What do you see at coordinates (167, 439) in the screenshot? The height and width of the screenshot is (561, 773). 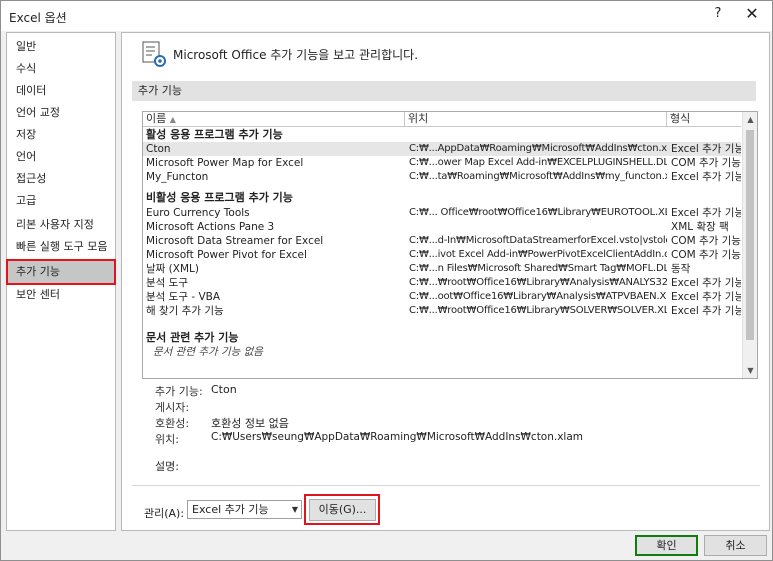 I see `location-label: 위치:` at bounding box center [167, 439].